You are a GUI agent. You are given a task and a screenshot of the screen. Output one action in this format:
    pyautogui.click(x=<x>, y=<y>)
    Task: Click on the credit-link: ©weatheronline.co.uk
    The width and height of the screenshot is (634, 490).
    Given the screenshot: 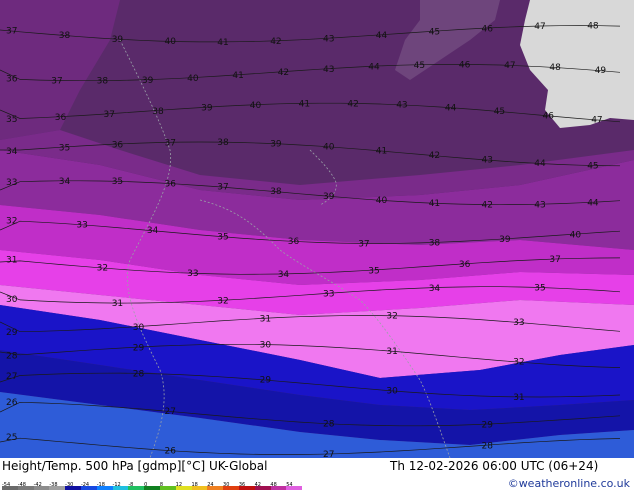 What is the action you would take?
    pyautogui.click(x=569, y=483)
    